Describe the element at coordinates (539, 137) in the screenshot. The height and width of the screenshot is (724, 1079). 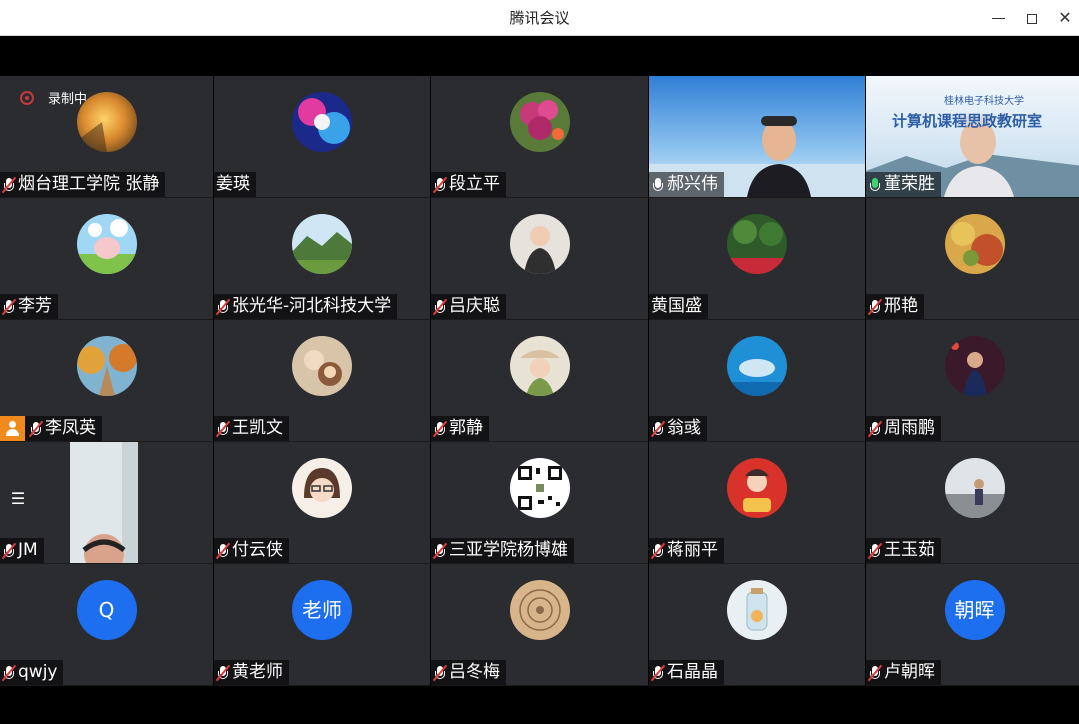
I see `participant-tile: 段立平` at that location.